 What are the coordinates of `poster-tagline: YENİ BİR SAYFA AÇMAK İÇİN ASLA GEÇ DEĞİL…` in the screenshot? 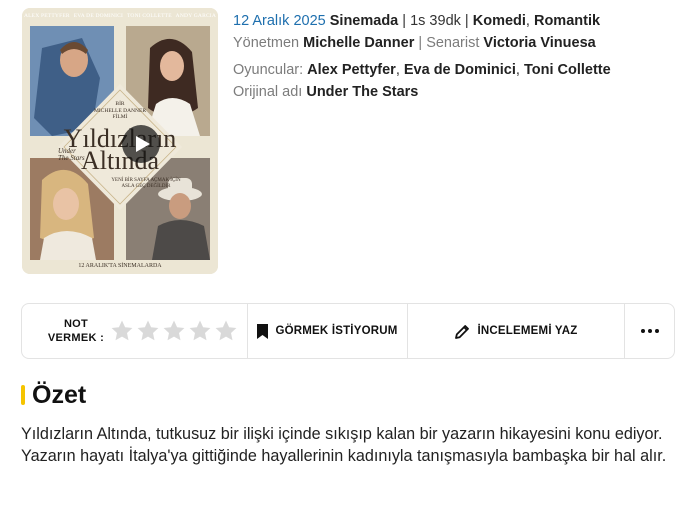 It's located at (146, 184).